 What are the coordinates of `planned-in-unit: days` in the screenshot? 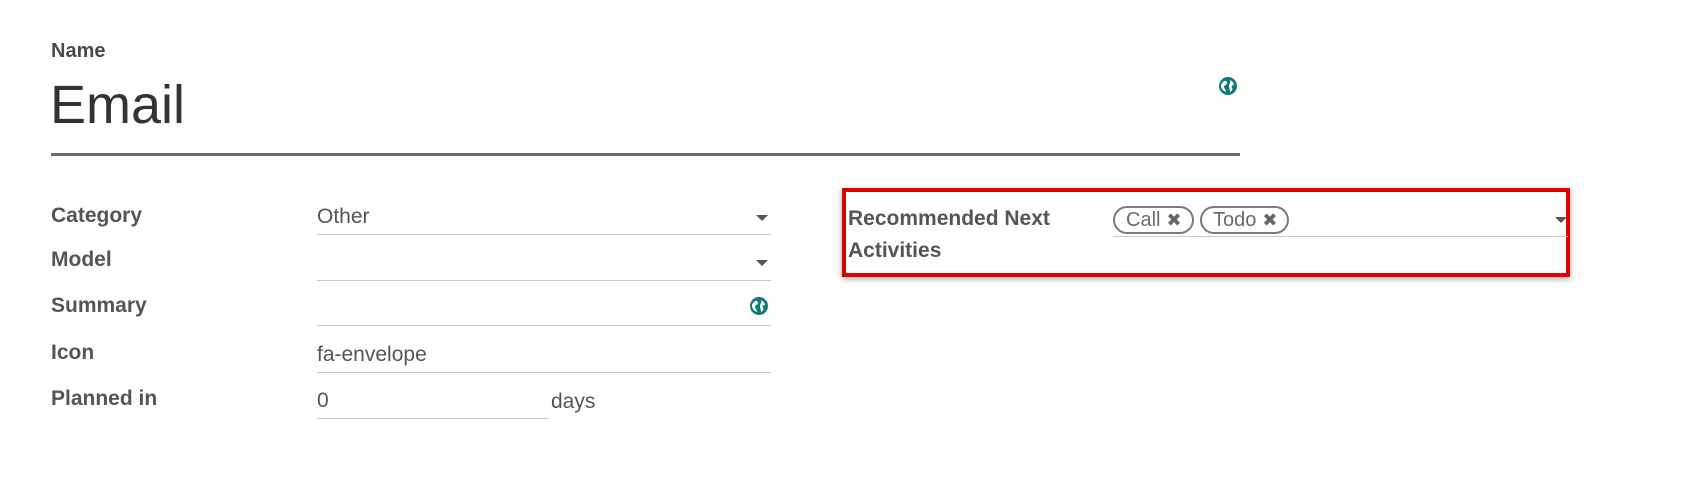 It's located at (573, 401).